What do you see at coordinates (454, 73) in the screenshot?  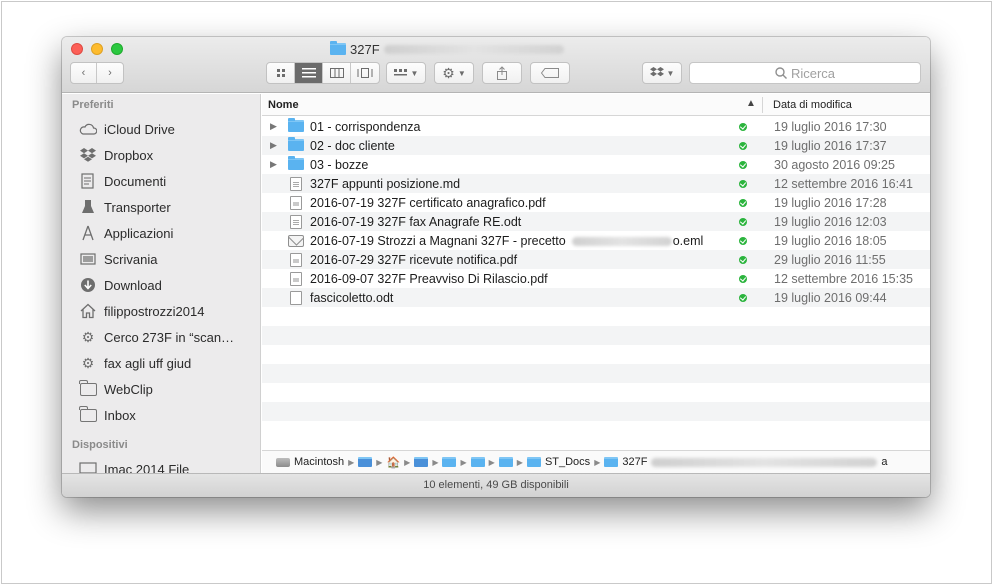 I see `action-button: ⚙ ▼` at bounding box center [454, 73].